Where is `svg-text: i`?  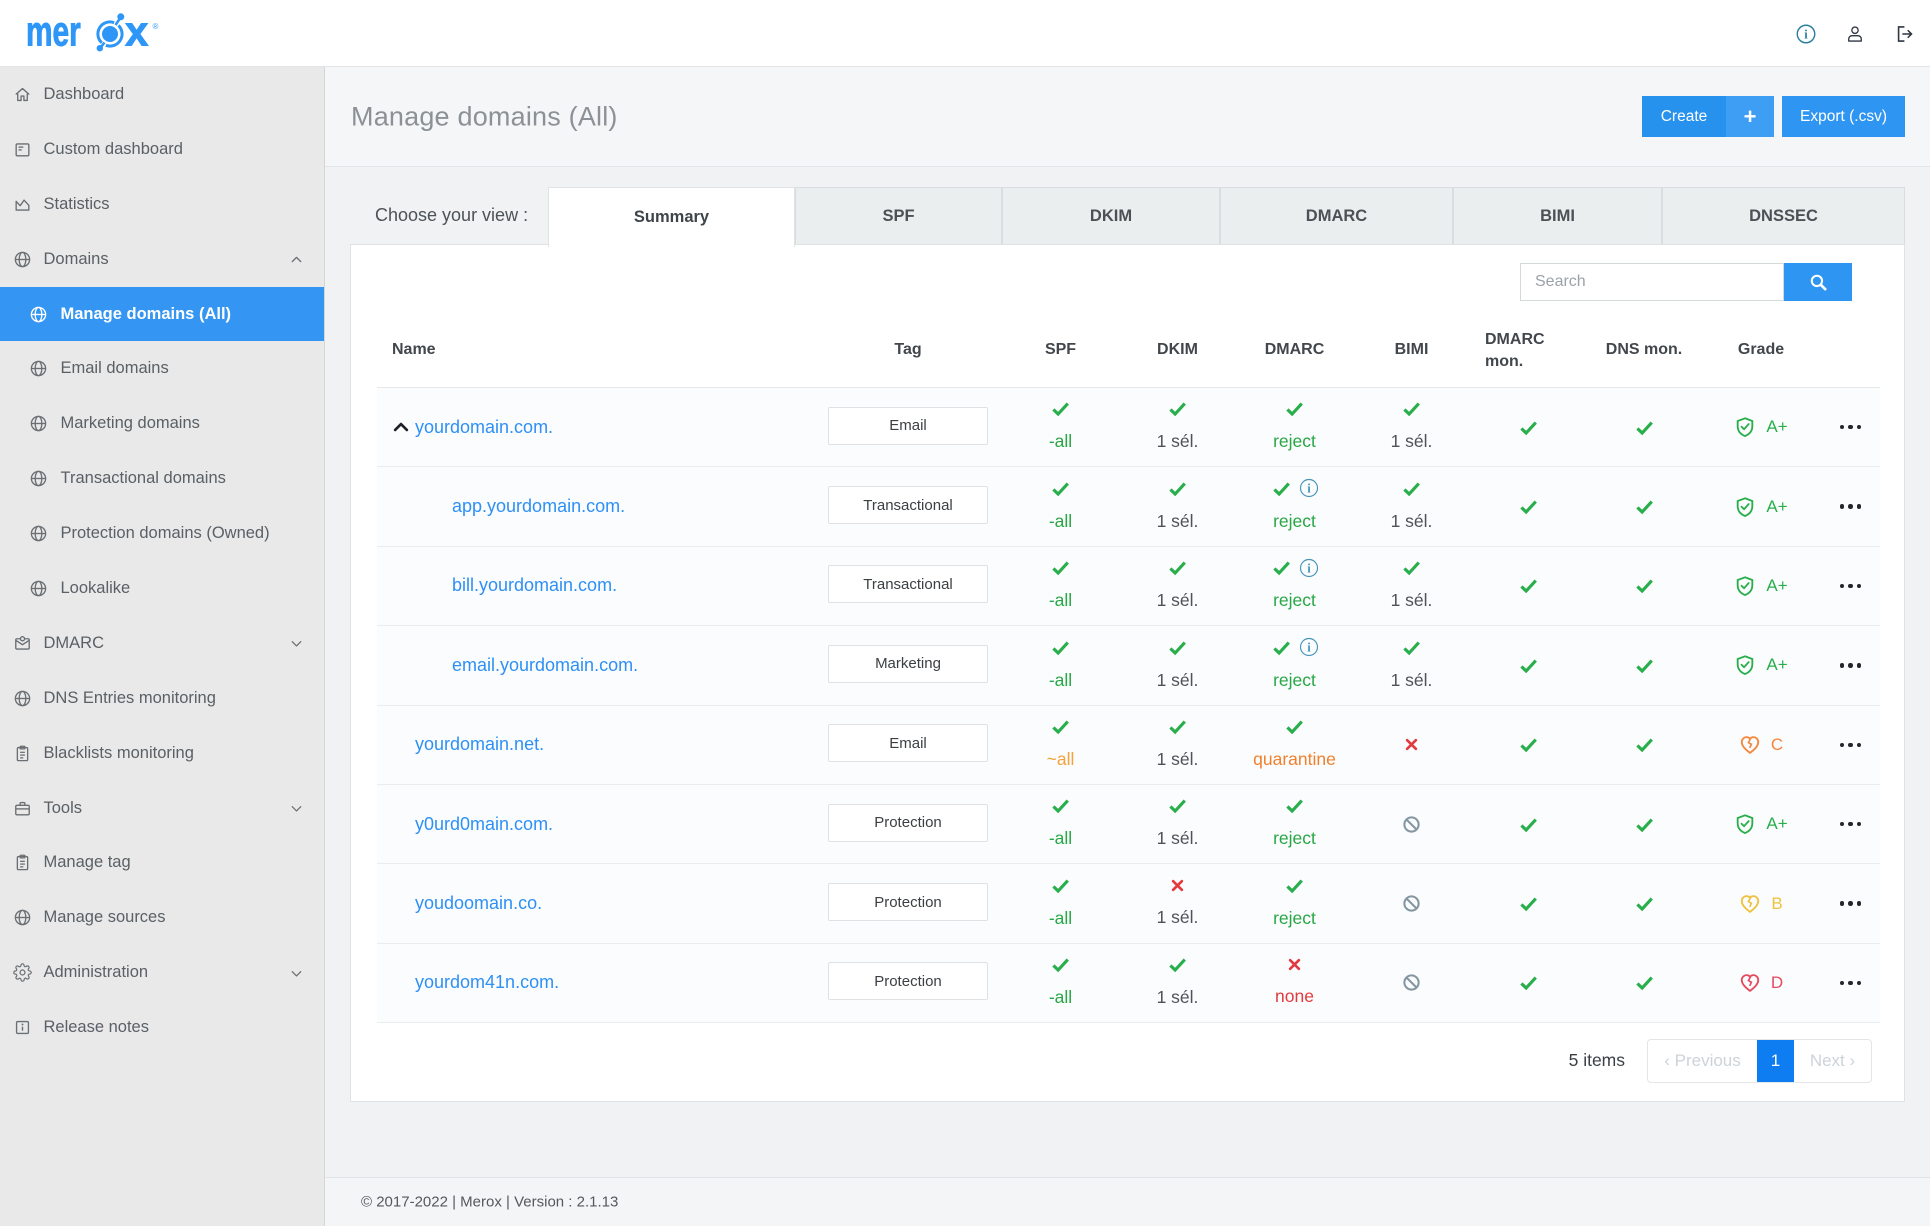
svg-text: i is located at coordinates (1806, 35).